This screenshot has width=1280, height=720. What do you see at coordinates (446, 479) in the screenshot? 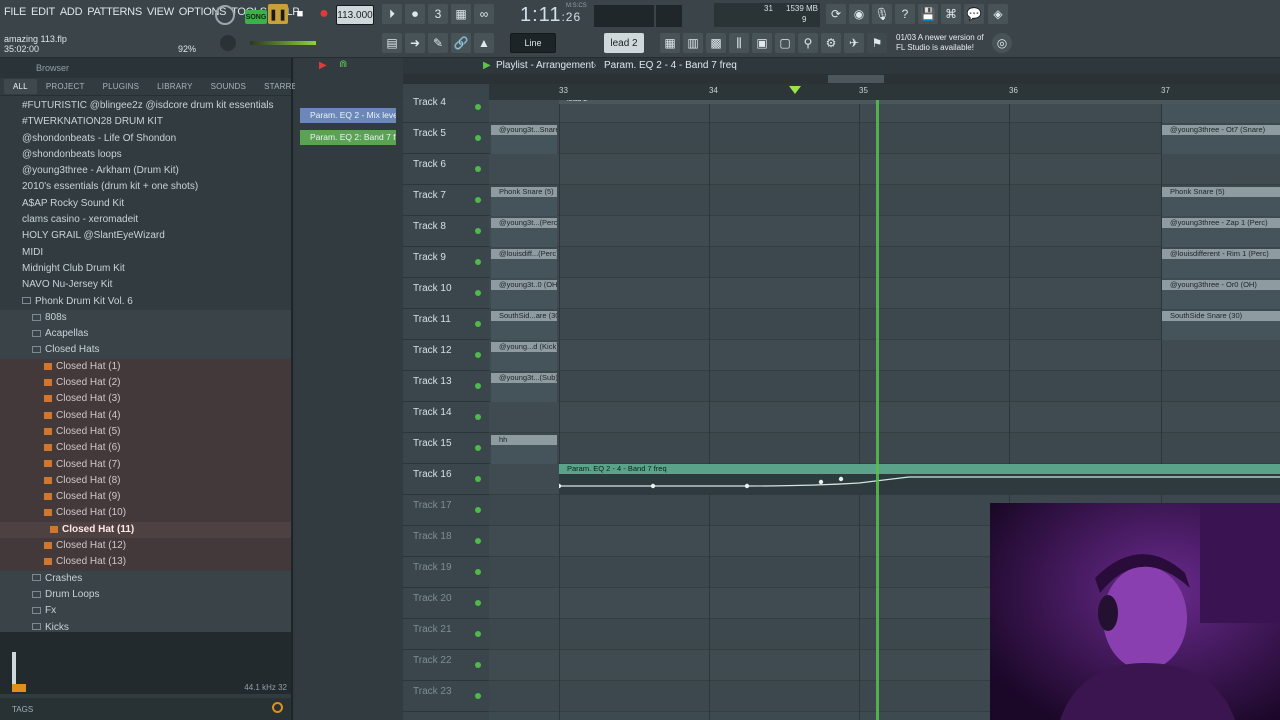
I see `track-header: Track 16` at bounding box center [446, 479].